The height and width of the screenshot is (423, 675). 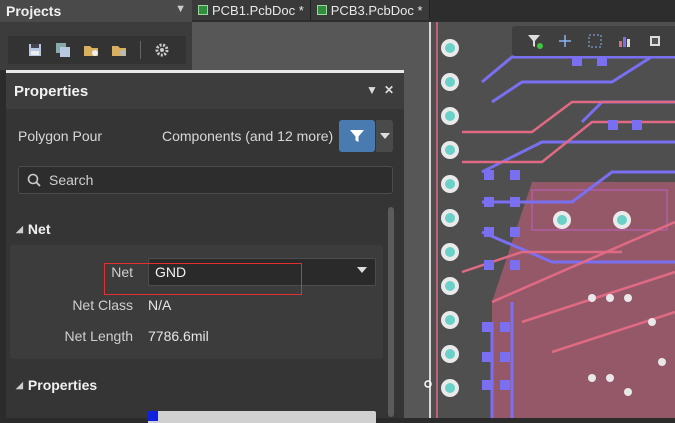 I want to click on layer-color-swatch, so click(x=153, y=416).